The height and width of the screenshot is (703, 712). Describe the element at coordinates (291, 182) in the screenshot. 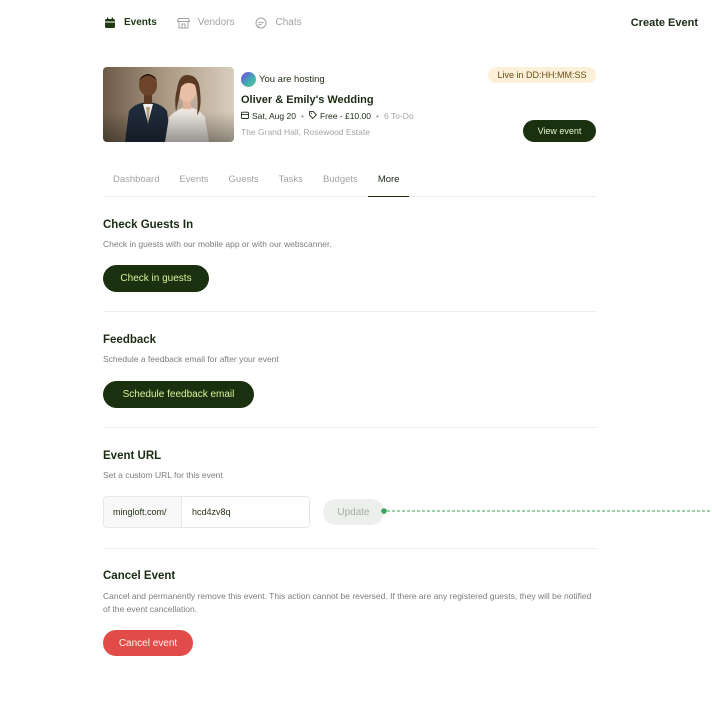

I see `tab-tasks: Tasks` at that location.